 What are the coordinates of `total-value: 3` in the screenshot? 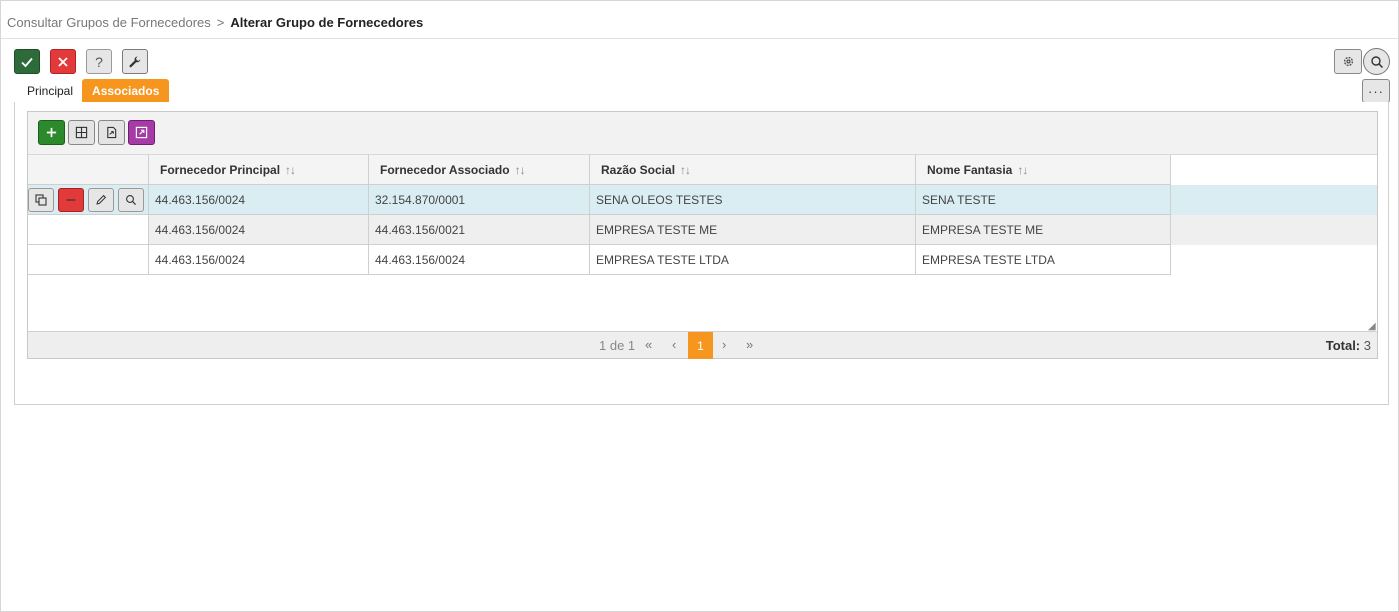 It's located at (1367, 345).